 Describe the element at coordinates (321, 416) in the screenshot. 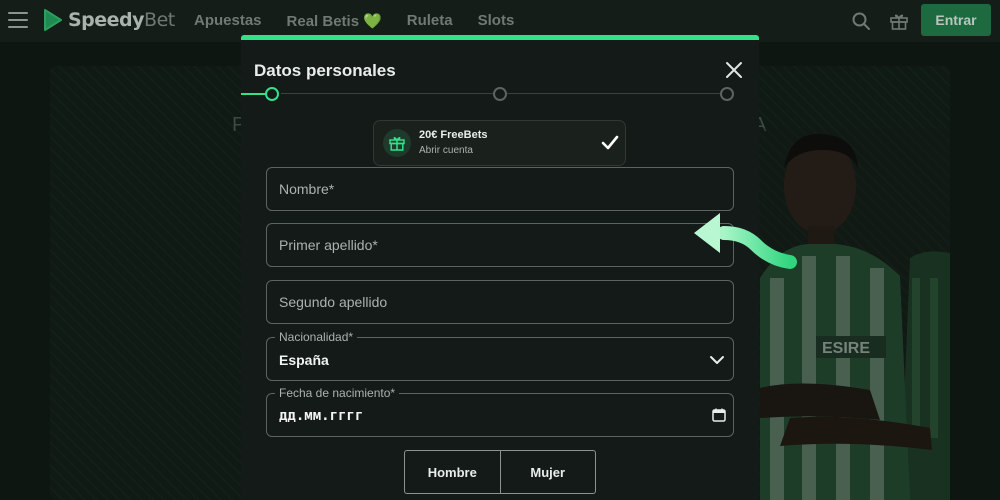

I see `fecha-nacimiento-value: дд.мм.гггг` at that location.